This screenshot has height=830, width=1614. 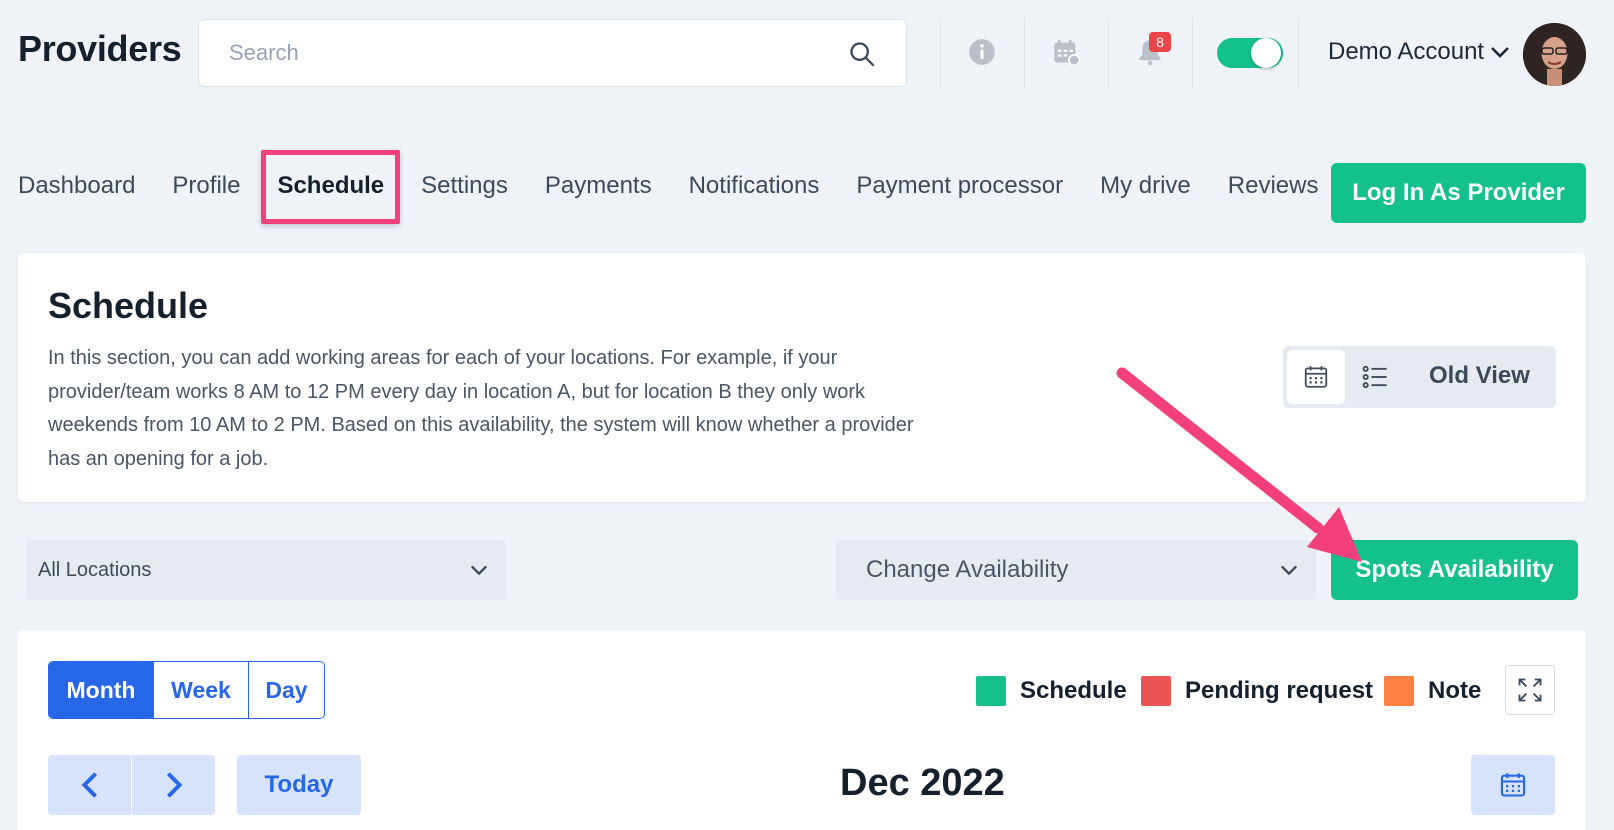 I want to click on toggle-knob, so click(x=1266, y=53).